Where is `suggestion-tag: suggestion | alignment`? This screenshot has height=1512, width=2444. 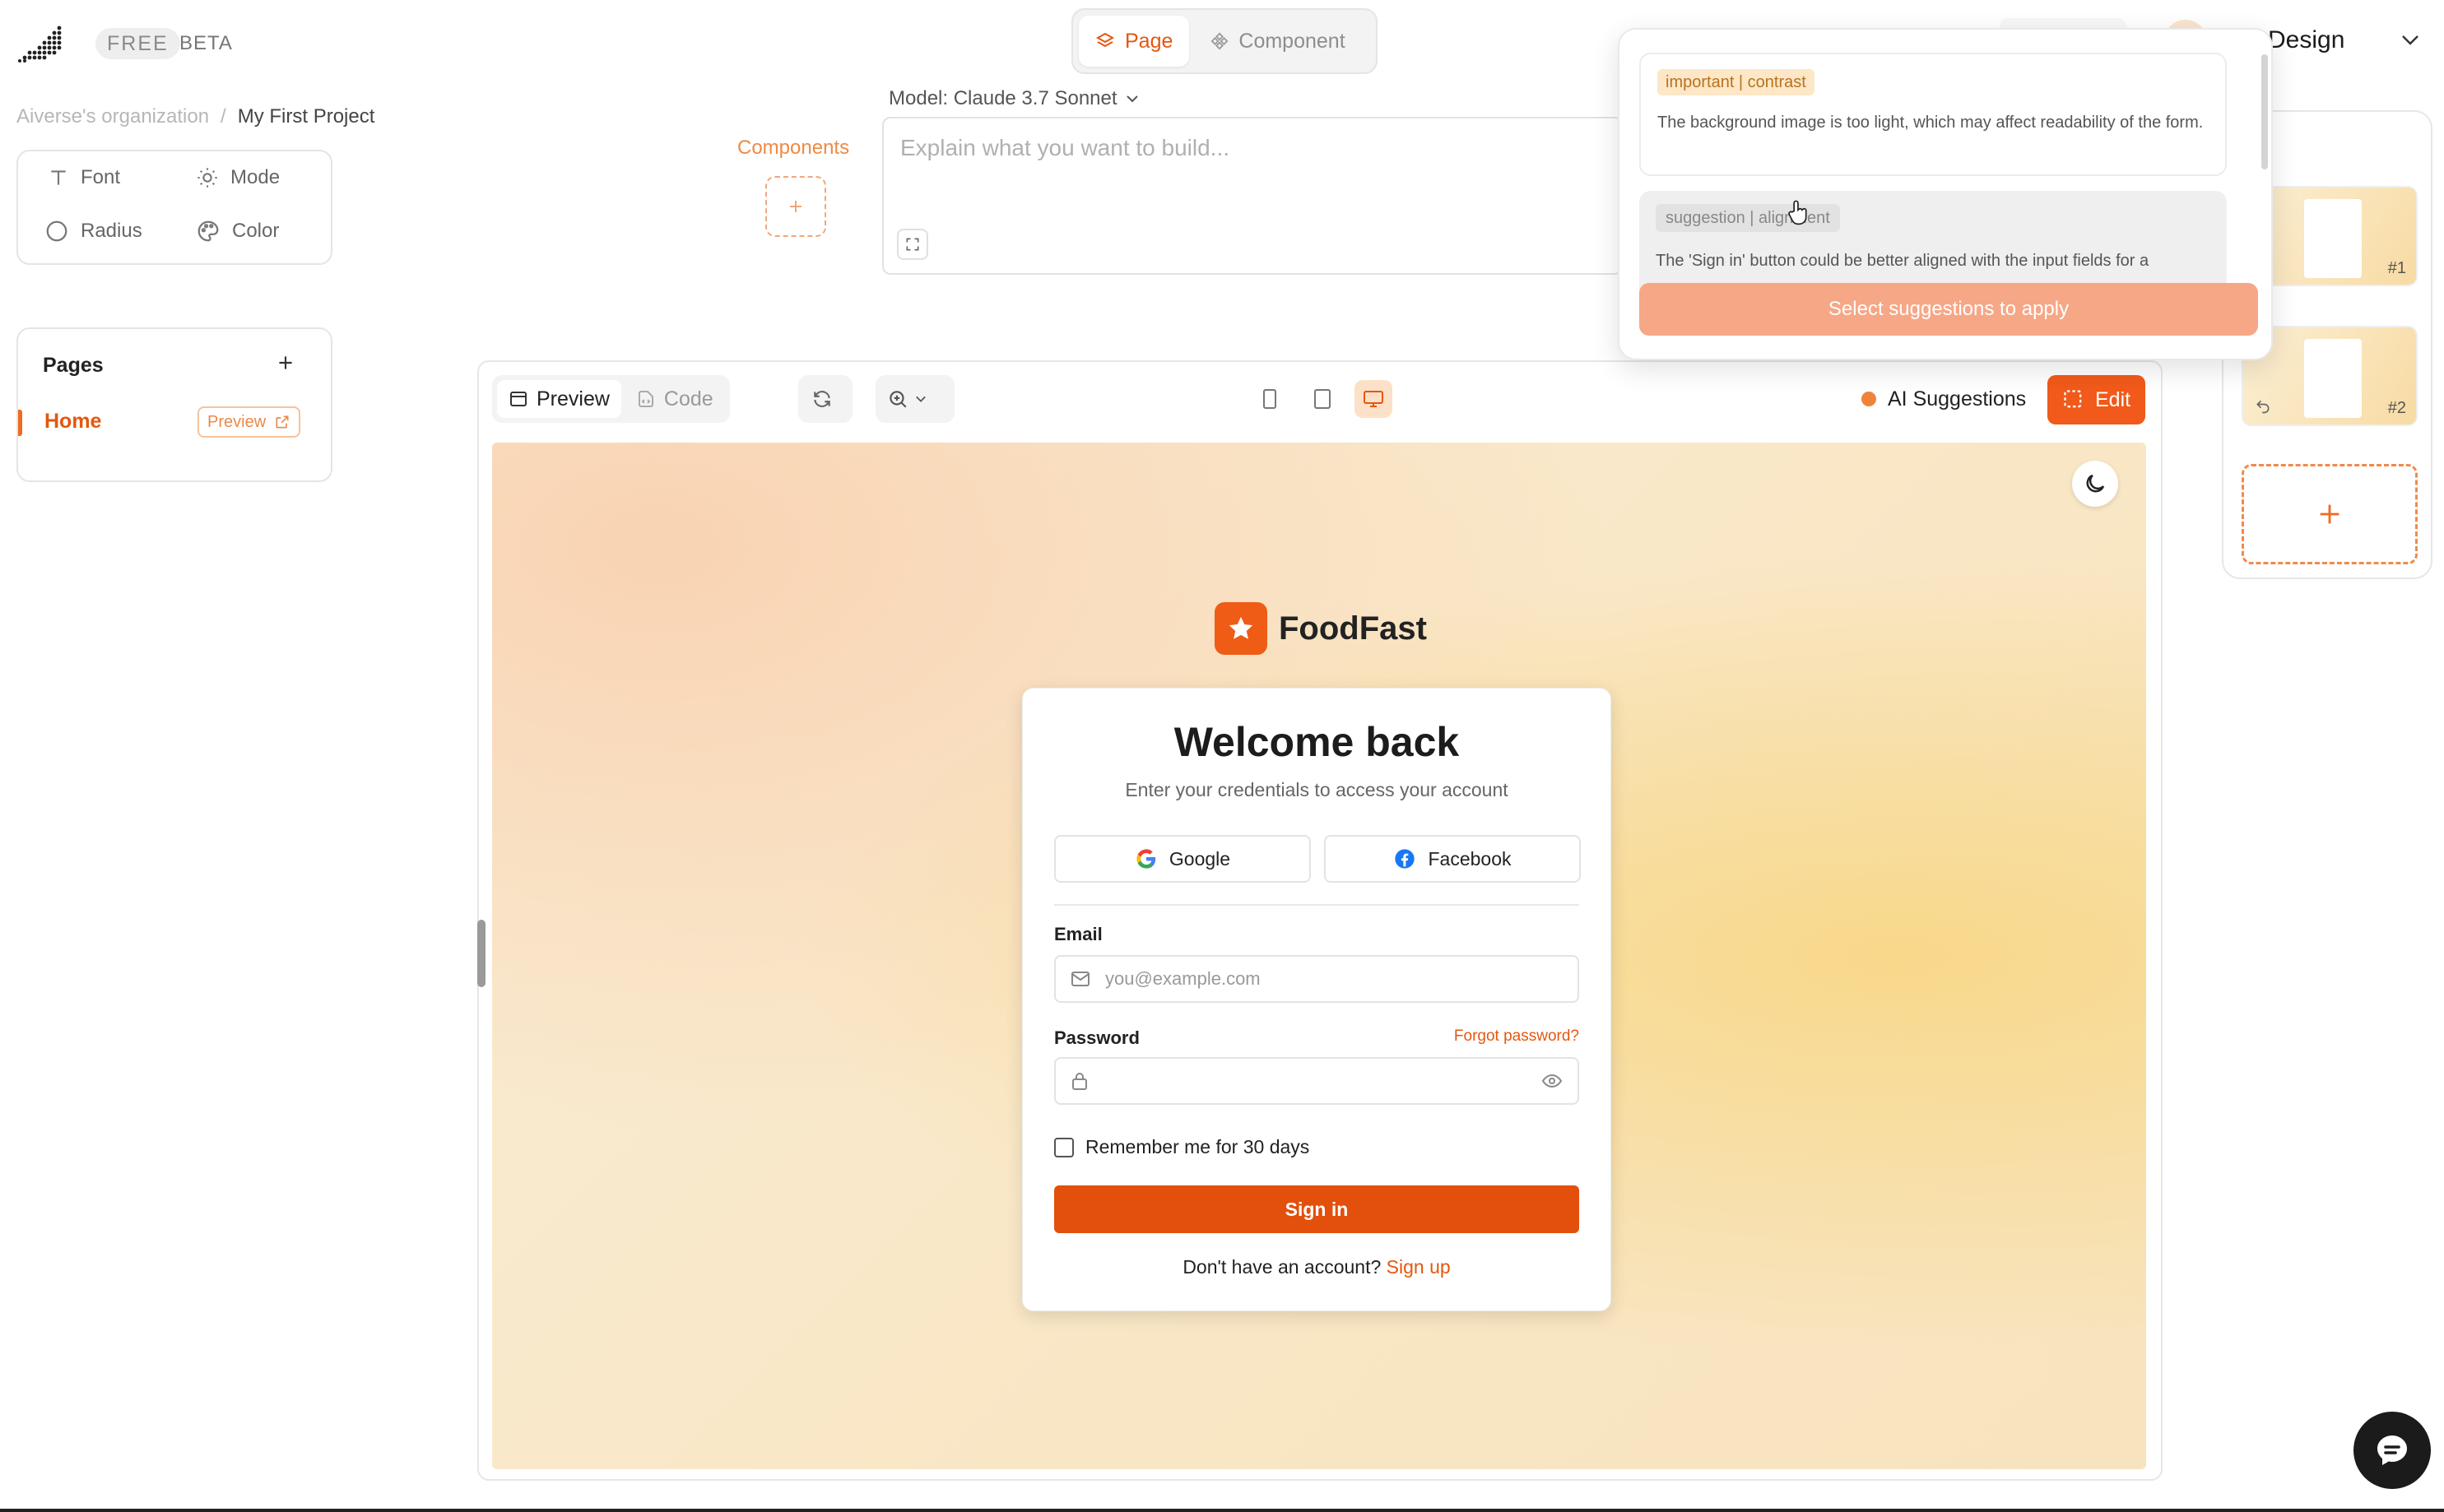
suggestion-tag: suggestion | alignment is located at coordinates (1748, 218).